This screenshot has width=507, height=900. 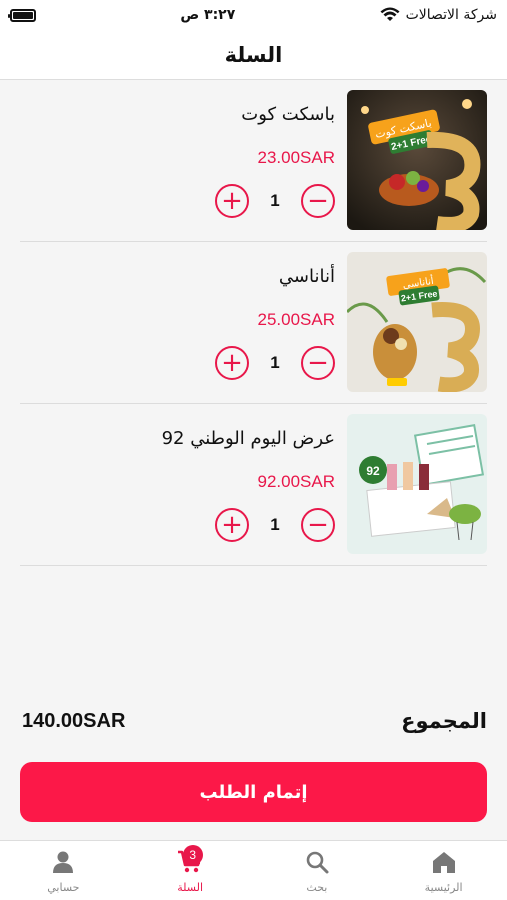 I want to click on product-image-art: 92, so click(x=417, y=484).